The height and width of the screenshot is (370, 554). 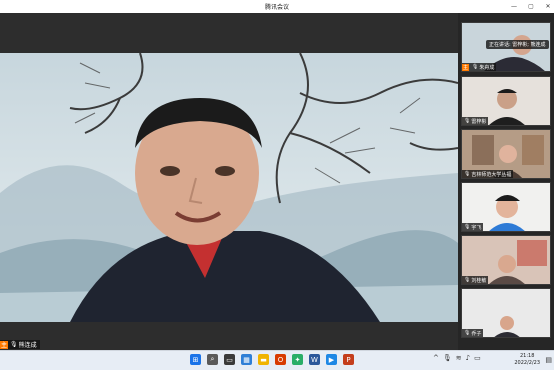 What do you see at coordinates (514, 6) in the screenshot?
I see `minimize-button: —` at bounding box center [514, 6].